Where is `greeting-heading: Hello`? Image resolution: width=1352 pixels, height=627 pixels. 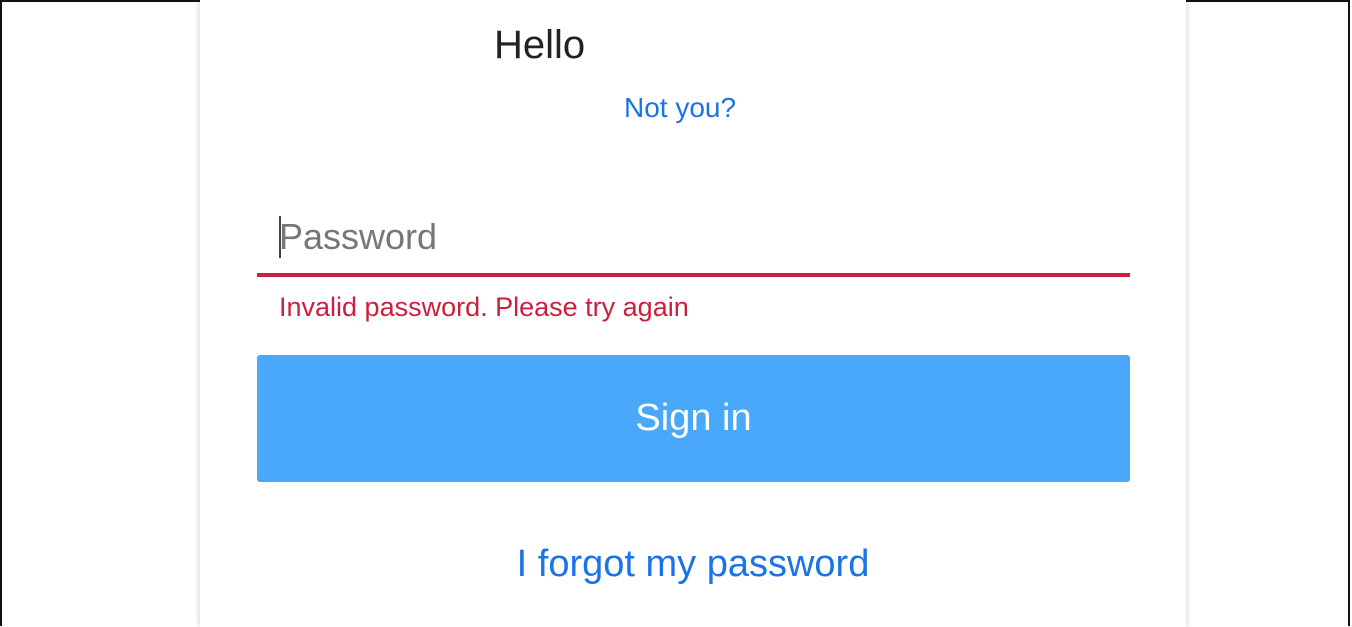
greeting-heading: Hello is located at coordinates (540, 45).